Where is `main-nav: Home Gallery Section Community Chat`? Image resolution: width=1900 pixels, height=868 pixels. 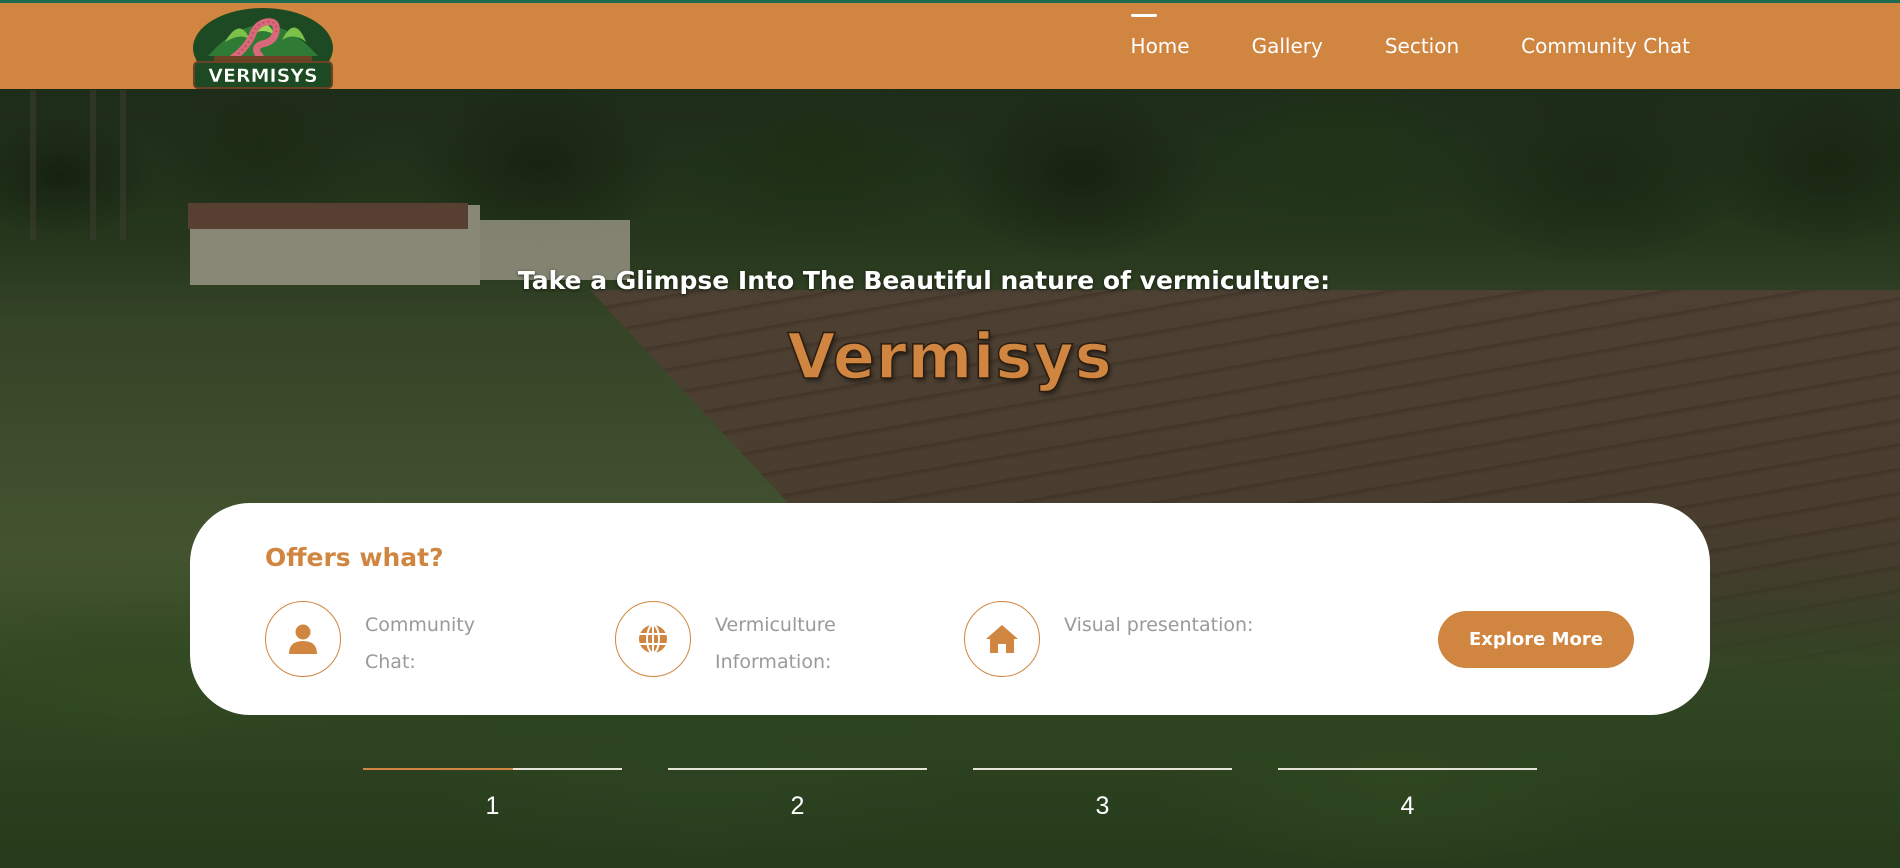 main-nav: Home Gallery Section Community Chat is located at coordinates (1410, 46).